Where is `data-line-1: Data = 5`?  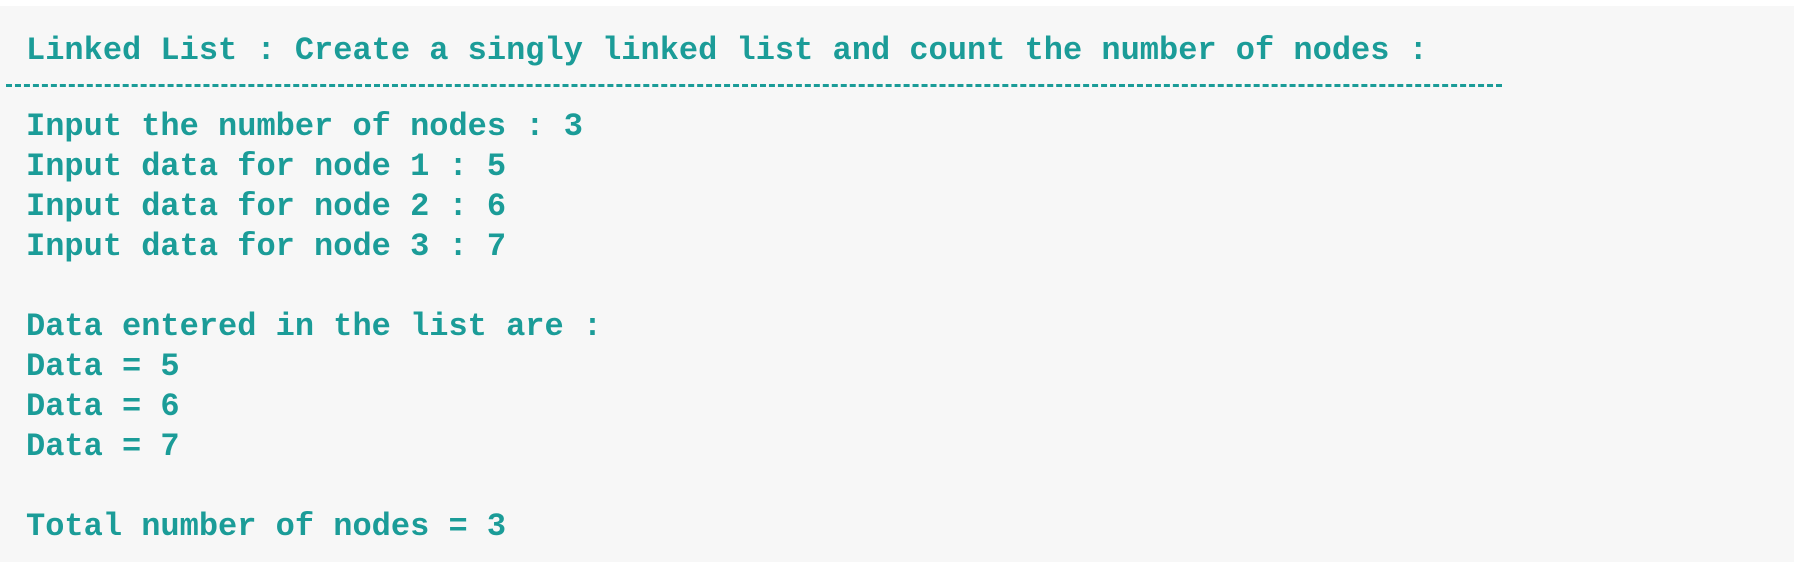 data-line-1: Data = 5 is located at coordinates (103, 366).